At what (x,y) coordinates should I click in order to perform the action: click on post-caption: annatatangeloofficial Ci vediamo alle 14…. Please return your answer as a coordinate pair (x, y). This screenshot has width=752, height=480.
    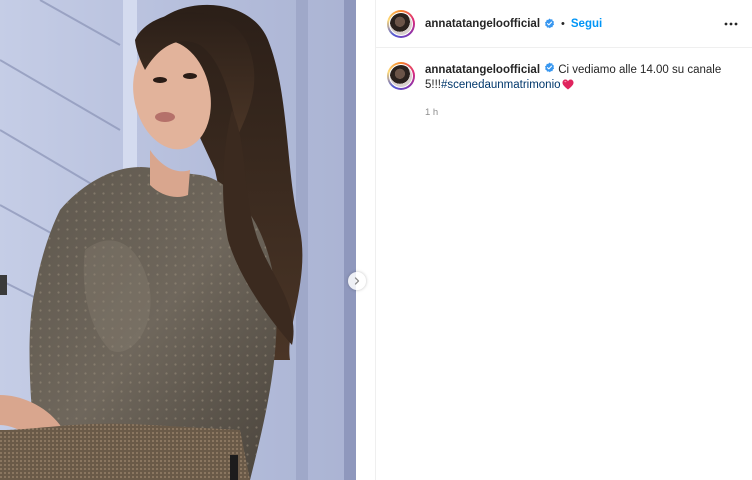
    Looking at the image, I should click on (564, 84).